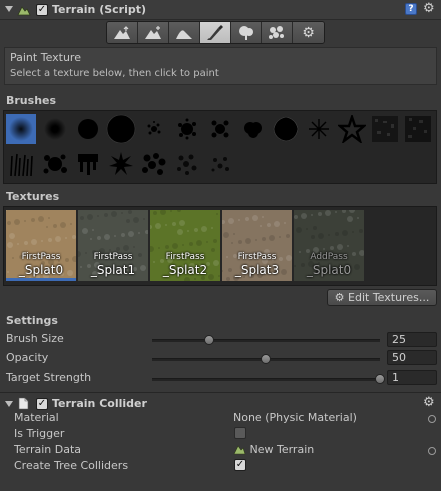 This screenshot has height=491, width=441. Describe the element at coordinates (31, 100) in the screenshot. I see `brushes-heading: Brushes` at that location.